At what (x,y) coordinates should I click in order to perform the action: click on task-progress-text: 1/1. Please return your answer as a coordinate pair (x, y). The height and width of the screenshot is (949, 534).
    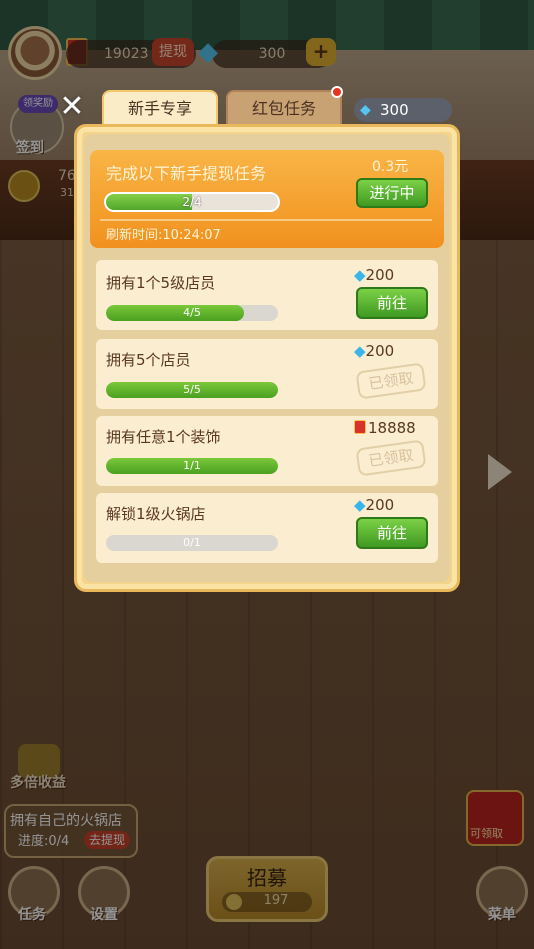
    Looking at the image, I should click on (192, 465).